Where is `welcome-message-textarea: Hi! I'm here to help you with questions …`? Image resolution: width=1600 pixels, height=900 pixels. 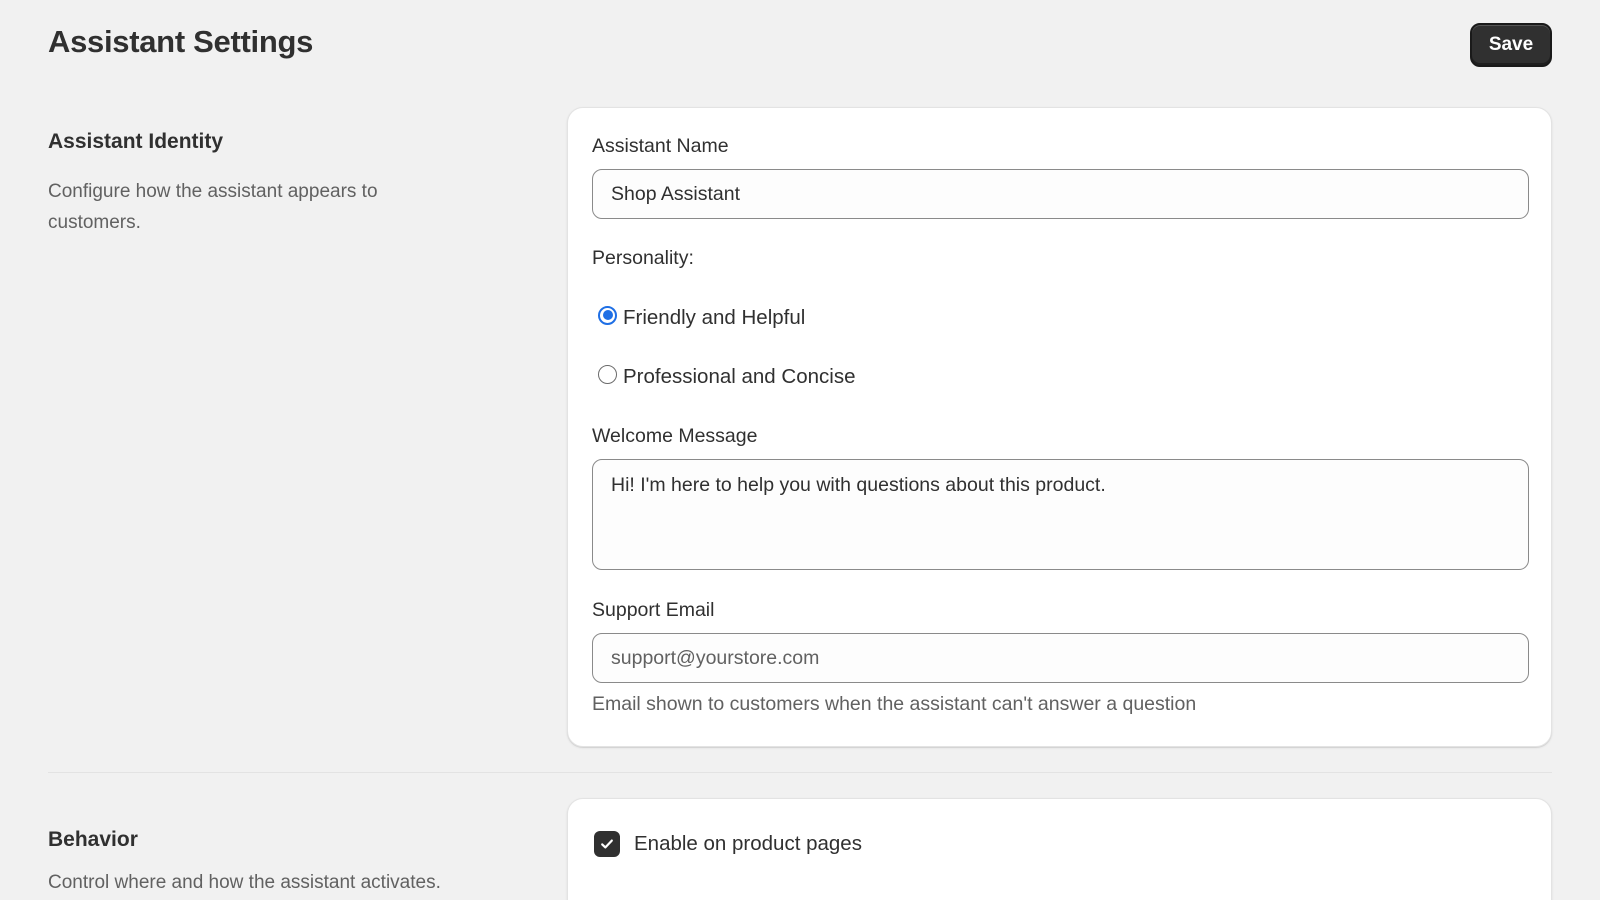
welcome-message-textarea: Hi! I'm here to help you with questions … is located at coordinates (1060, 514).